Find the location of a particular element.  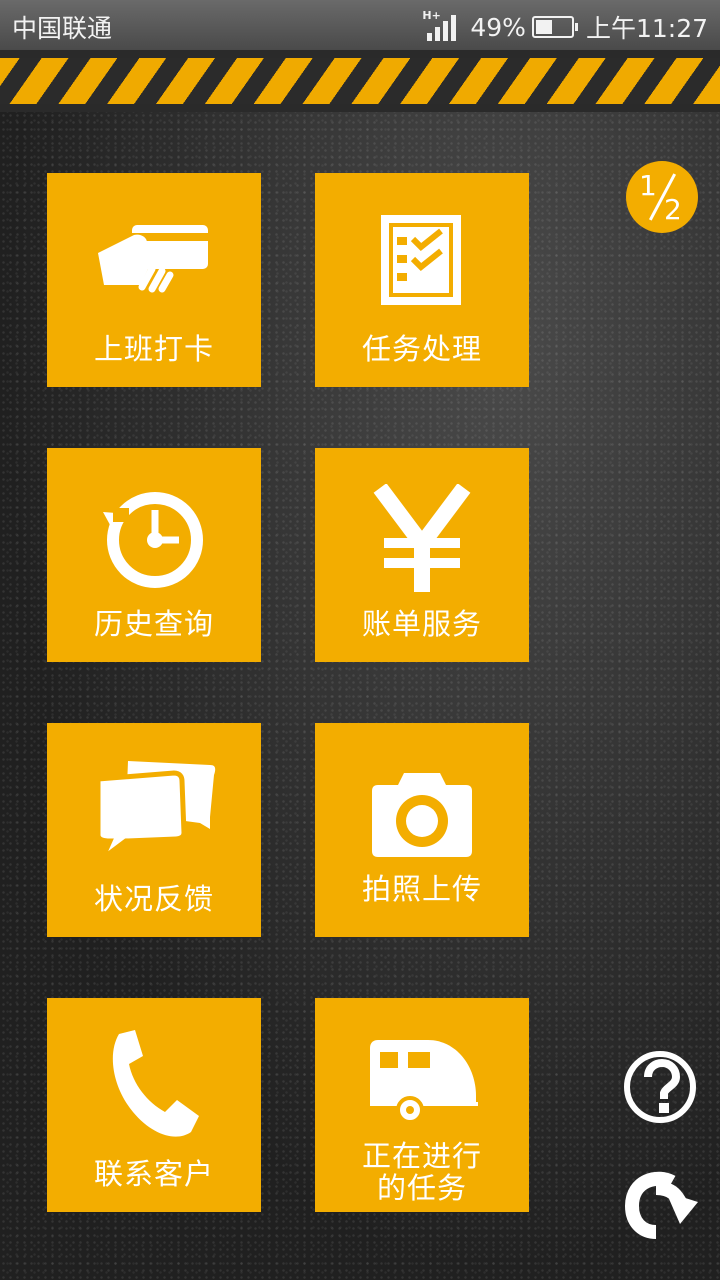

carrier-name: 中国联通 is located at coordinates (62, 28).